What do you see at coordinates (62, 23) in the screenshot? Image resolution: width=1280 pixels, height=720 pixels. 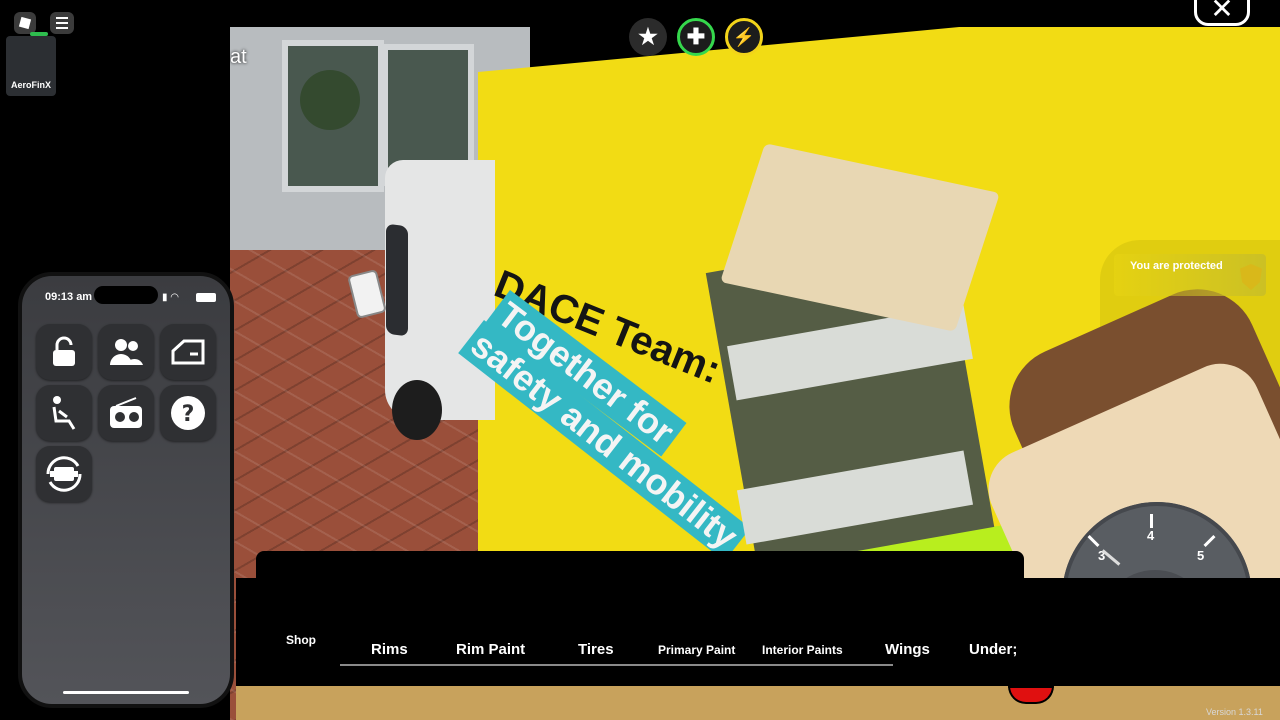 I see `hamburger-menu-icon` at bounding box center [62, 23].